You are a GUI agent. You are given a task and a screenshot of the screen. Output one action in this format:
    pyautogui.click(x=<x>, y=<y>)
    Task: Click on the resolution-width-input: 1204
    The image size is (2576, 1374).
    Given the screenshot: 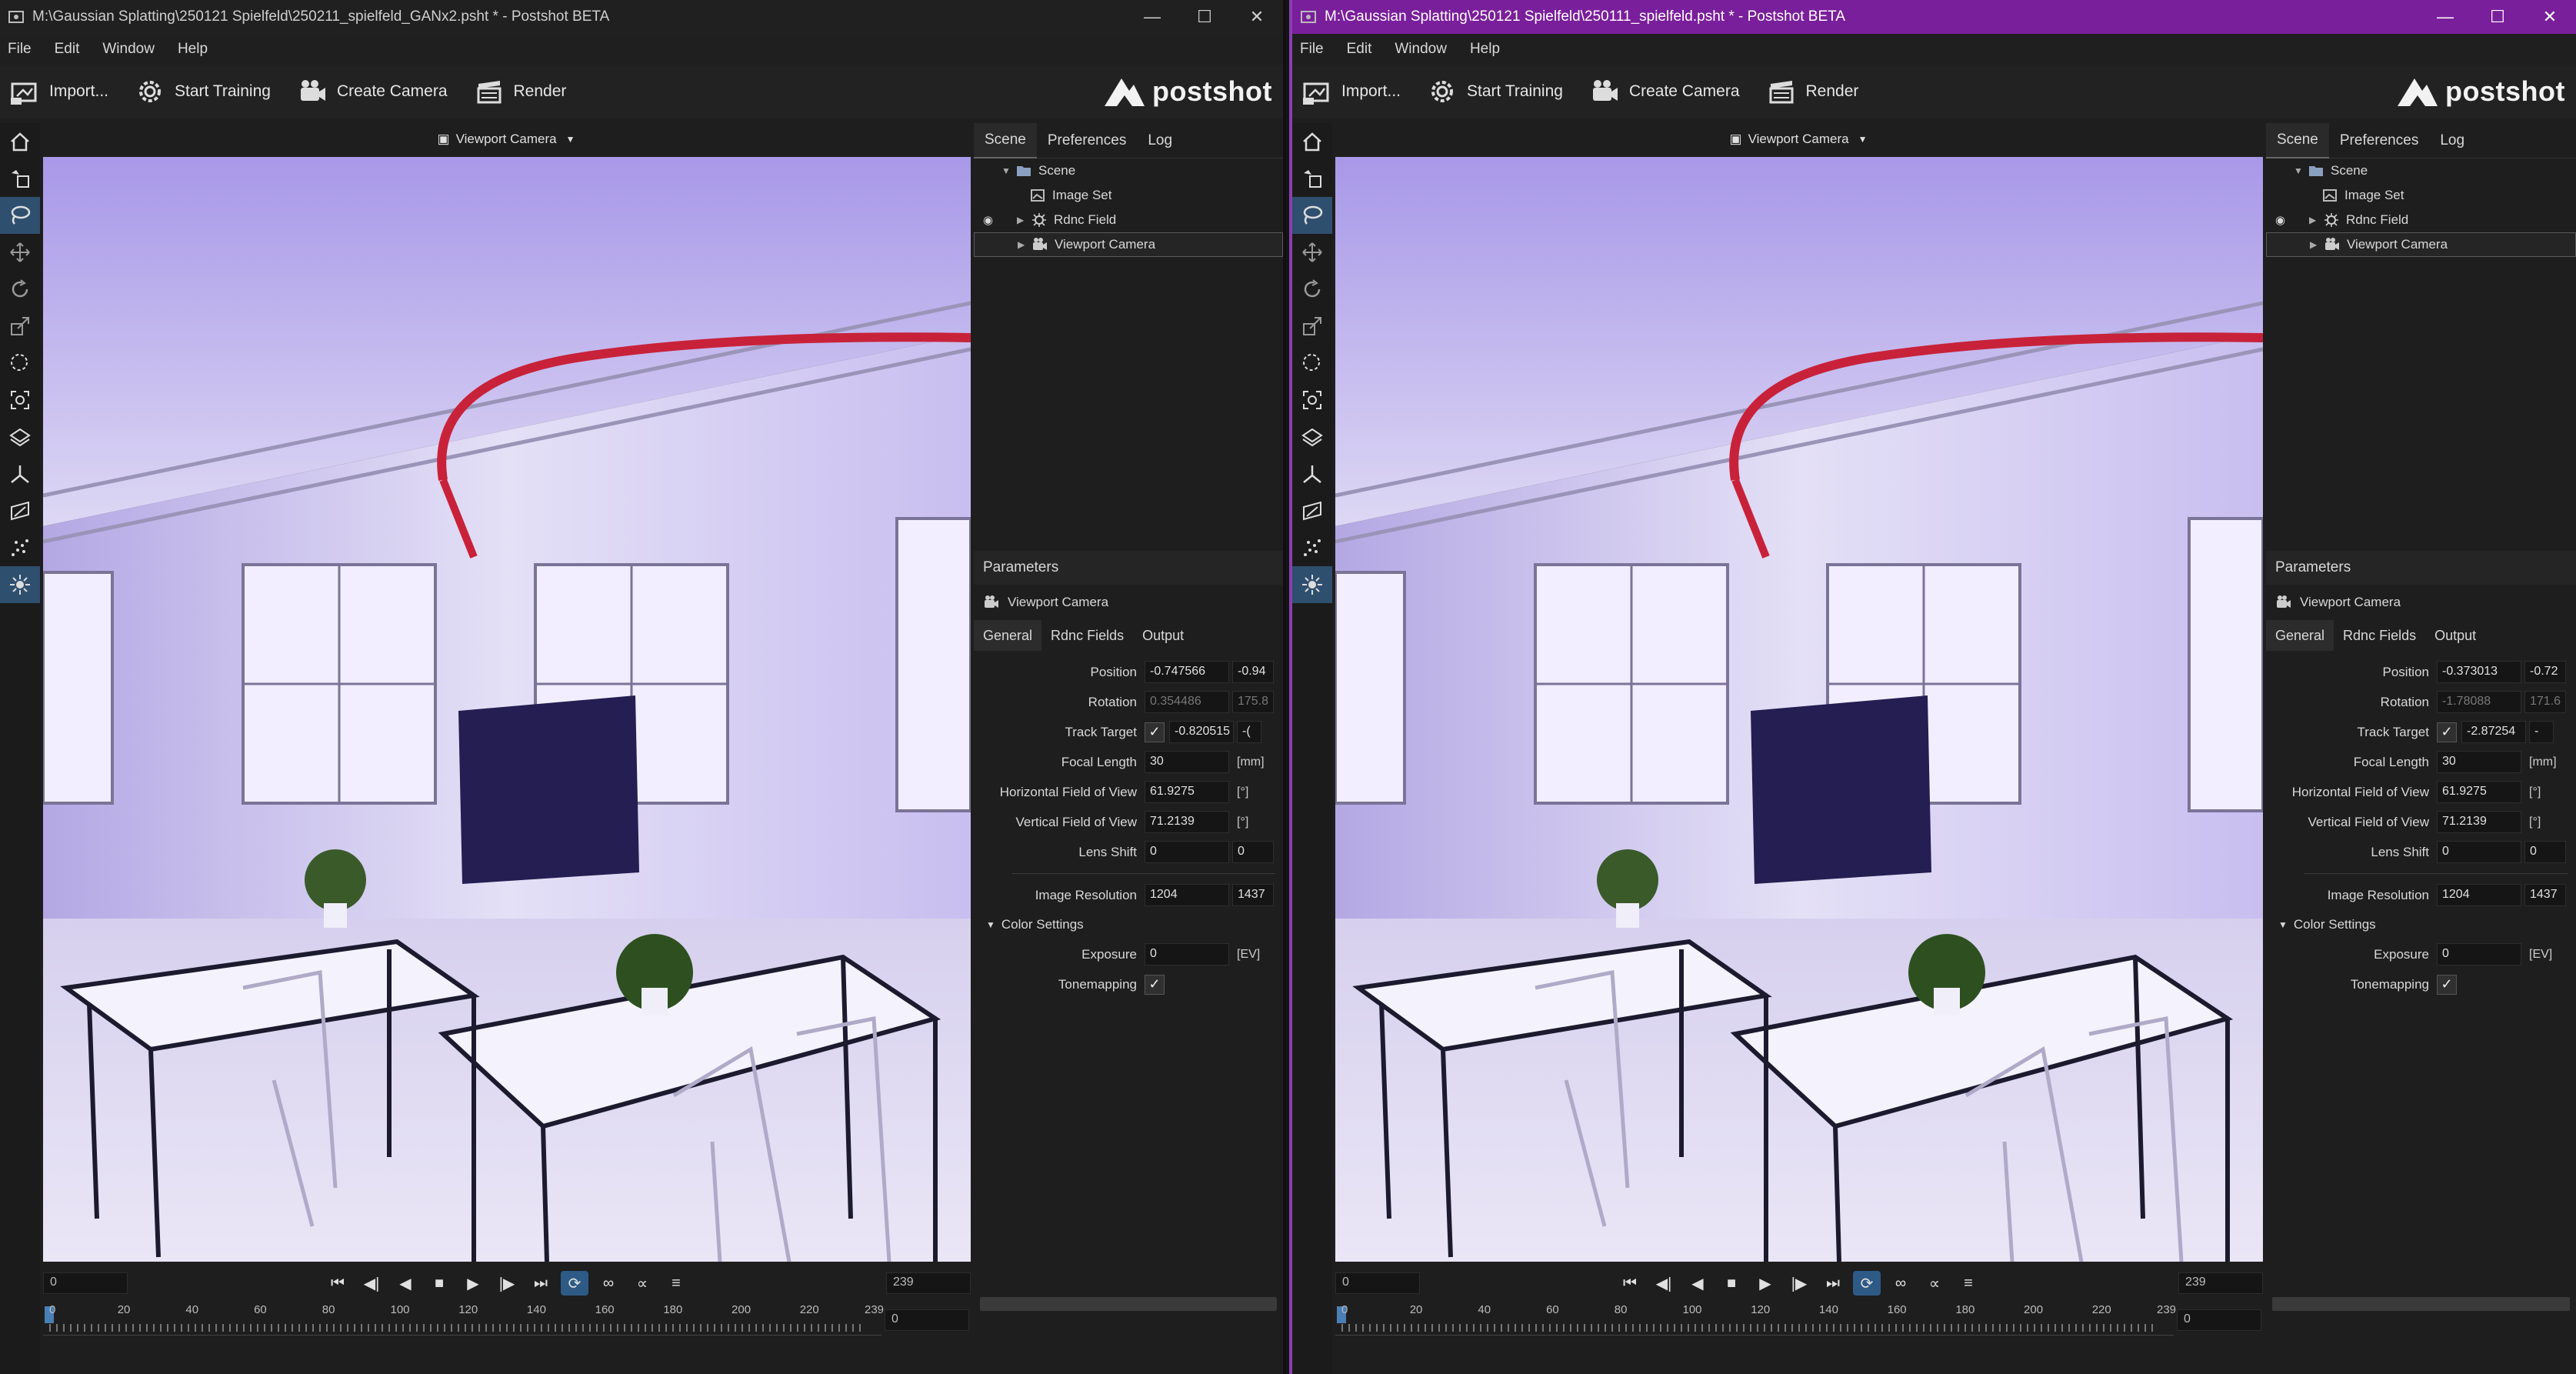 What is the action you would take?
    pyautogui.click(x=1187, y=895)
    